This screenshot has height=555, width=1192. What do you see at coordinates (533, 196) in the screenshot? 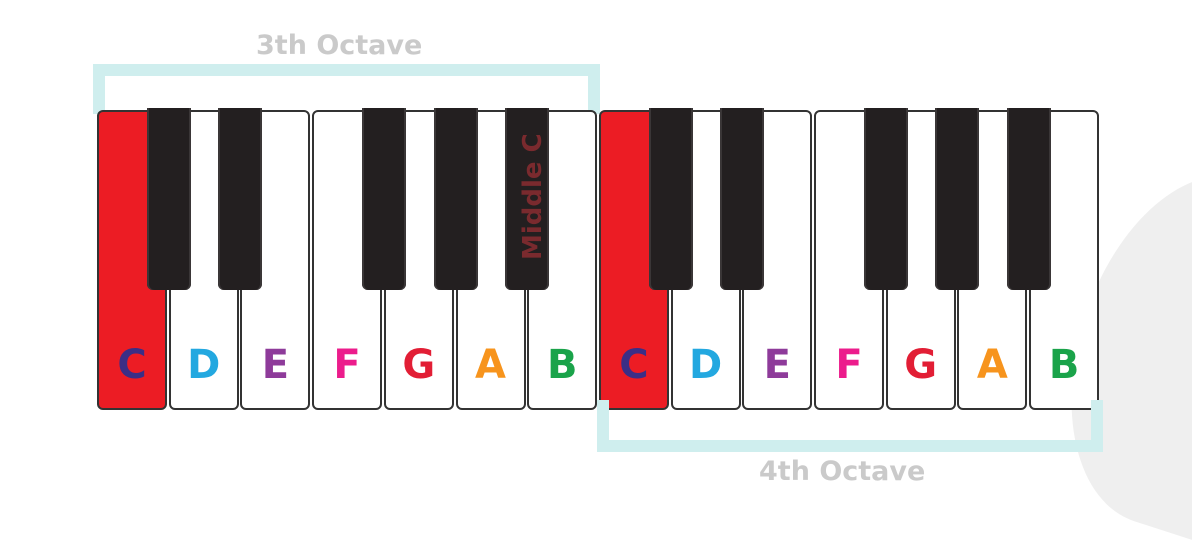
I see `middle-c-label: Middle C` at bounding box center [533, 196].